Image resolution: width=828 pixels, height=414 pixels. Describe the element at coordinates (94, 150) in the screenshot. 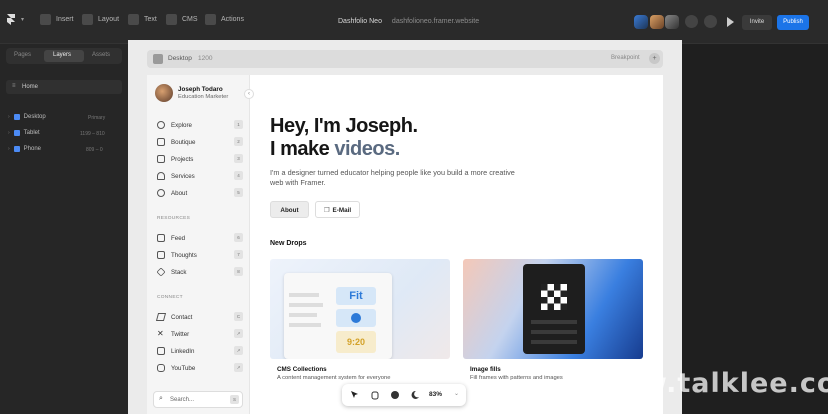

I see `layer-meta: 809 – 0` at that location.